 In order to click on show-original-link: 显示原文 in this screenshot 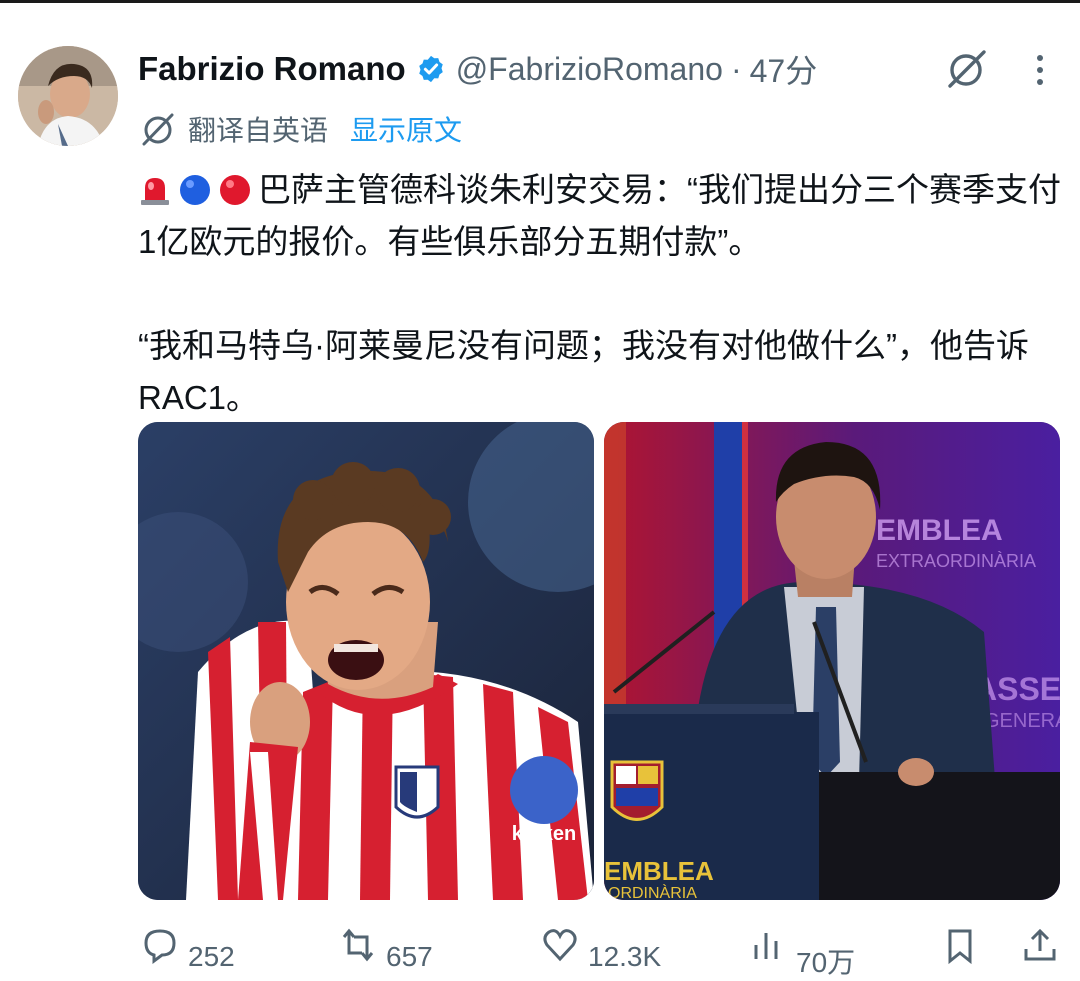, I will do `click(406, 129)`.